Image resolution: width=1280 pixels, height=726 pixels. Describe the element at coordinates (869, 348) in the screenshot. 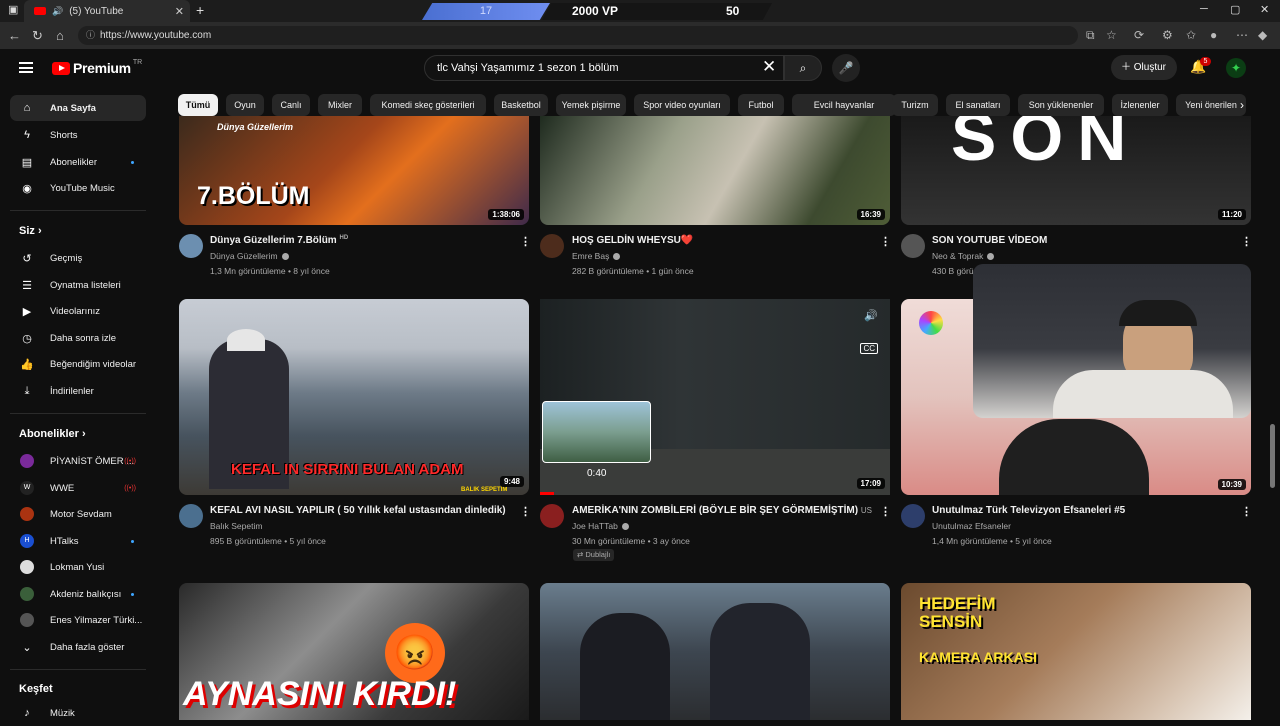

I see `captions-icon: CC` at that location.